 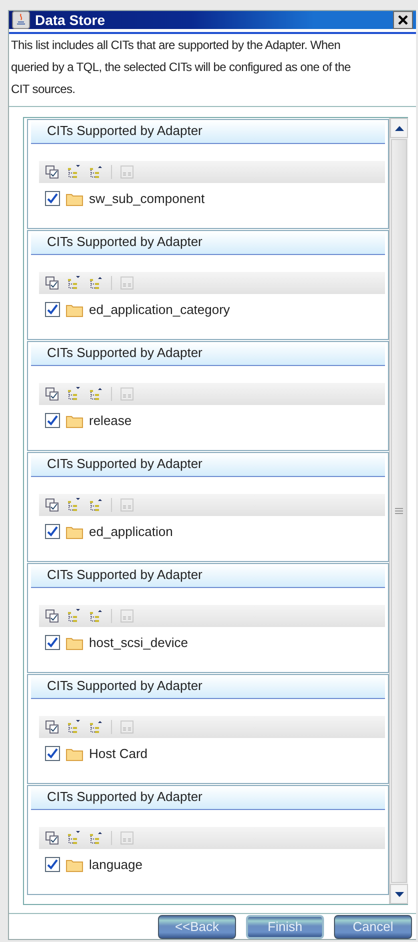 I want to click on scroll-down-icon, so click(x=399, y=894).